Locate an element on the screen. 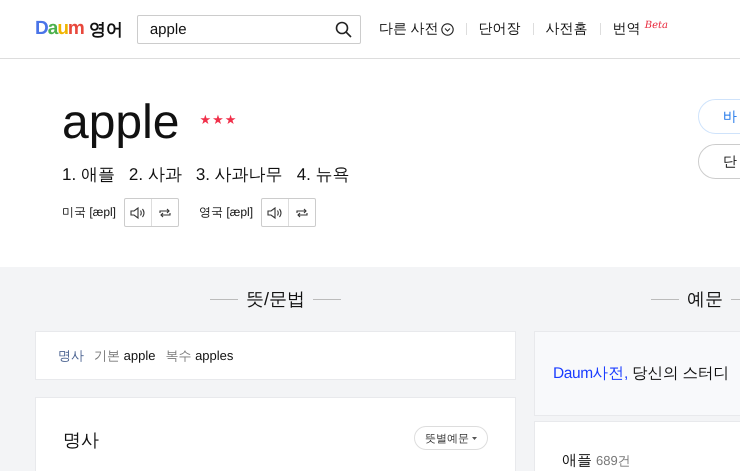 This screenshot has width=740, height=471. nav-link: 다른 사전 is located at coordinates (416, 29).